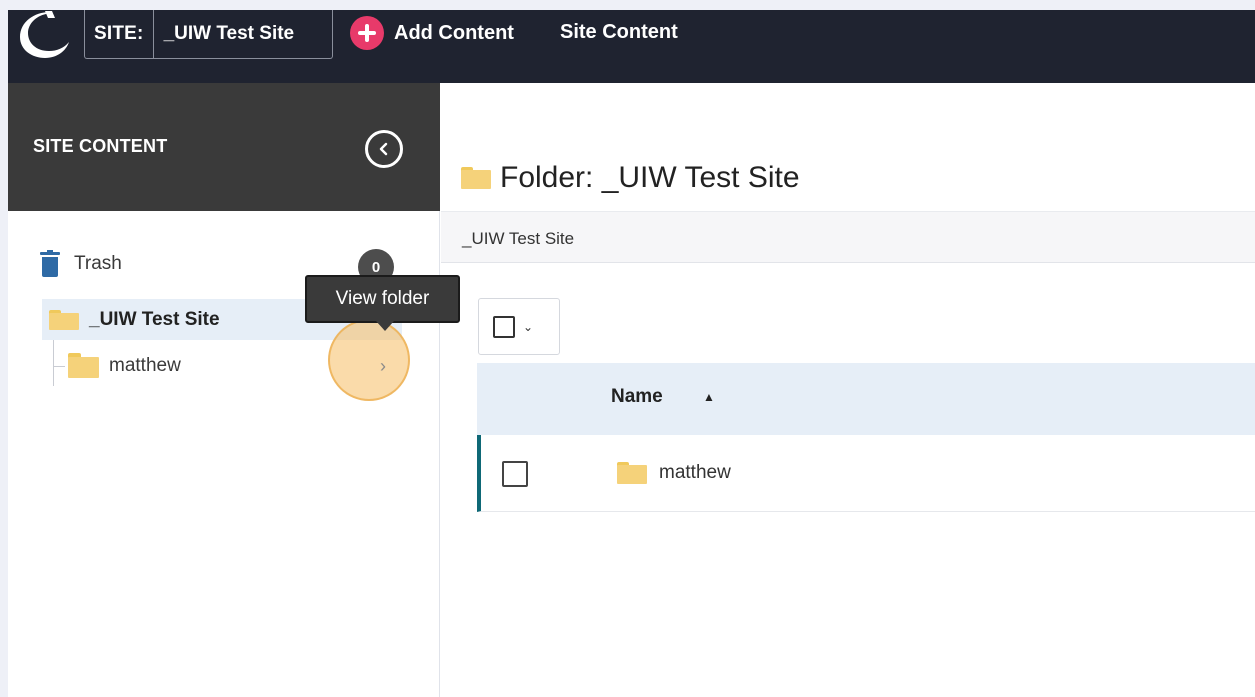 The width and height of the screenshot is (1255, 697). What do you see at coordinates (100, 146) in the screenshot?
I see `sidebar-title: SITE CONTENT` at bounding box center [100, 146].